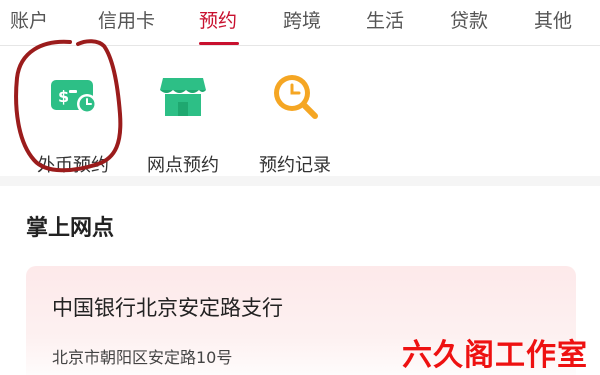 This screenshot has height=375, width=600. I want to click on tab-cross-border: 跨境, so click(302, 21).